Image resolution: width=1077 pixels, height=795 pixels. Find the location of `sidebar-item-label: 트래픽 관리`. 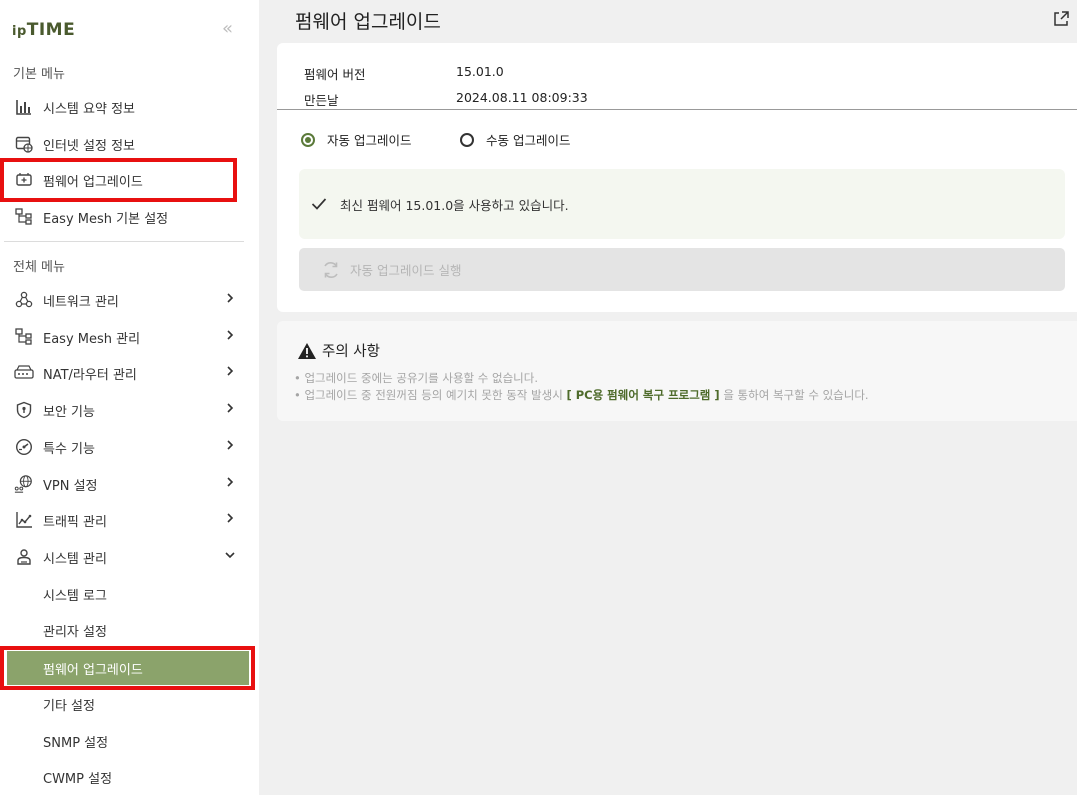

sidebar-item-label: 트래픽 관리 is located at coordinates (75, 522).